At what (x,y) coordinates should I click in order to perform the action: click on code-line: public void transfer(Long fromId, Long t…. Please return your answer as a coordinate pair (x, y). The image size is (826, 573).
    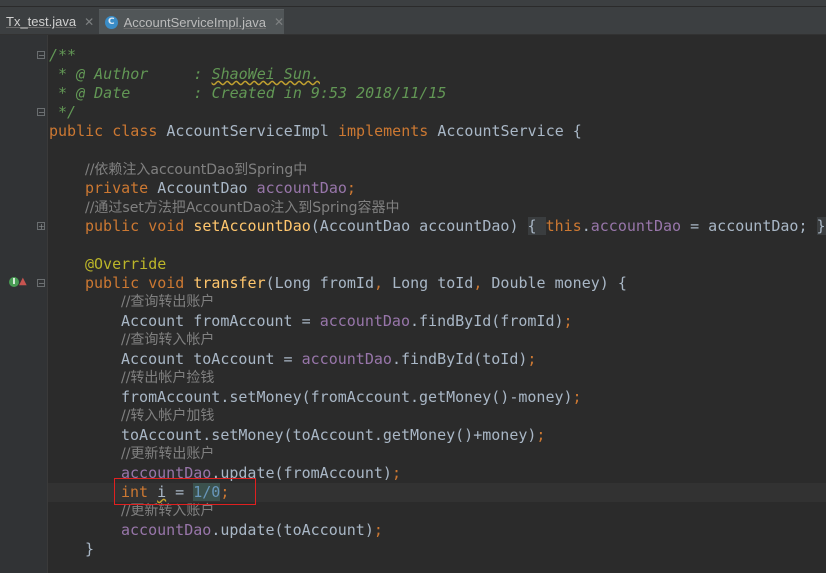
    Looking at the image, I should click on (356, 283).